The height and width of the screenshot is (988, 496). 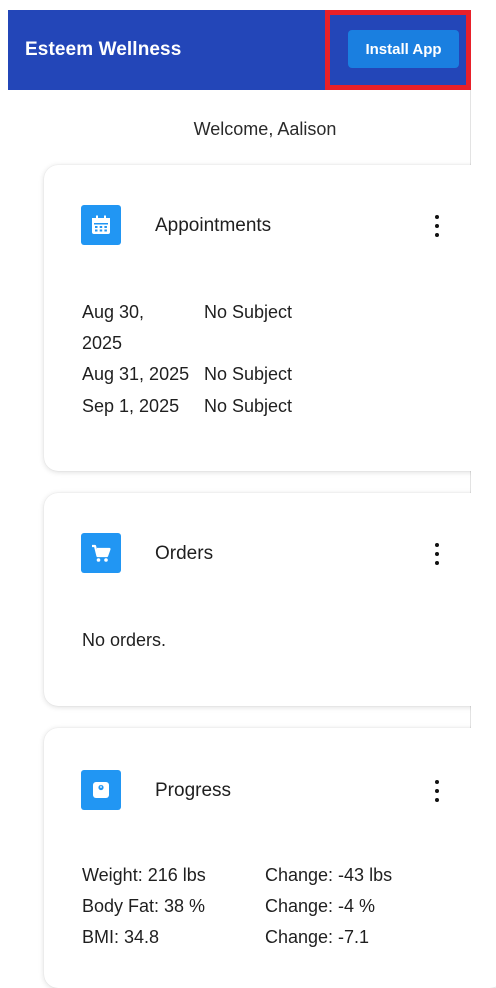 What do you see at coordinates (403, 49) in the screenshot?
I see `install-app-button: Install App` at bounding box center [403, 49].